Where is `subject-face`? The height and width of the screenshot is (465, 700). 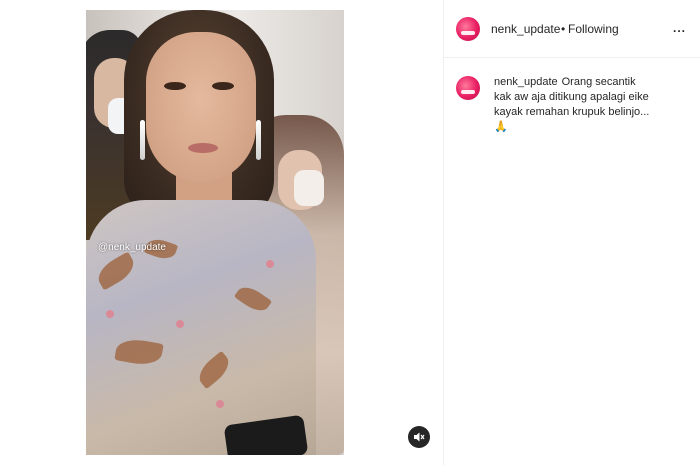
subject-face is located at coordinates (201, 107).